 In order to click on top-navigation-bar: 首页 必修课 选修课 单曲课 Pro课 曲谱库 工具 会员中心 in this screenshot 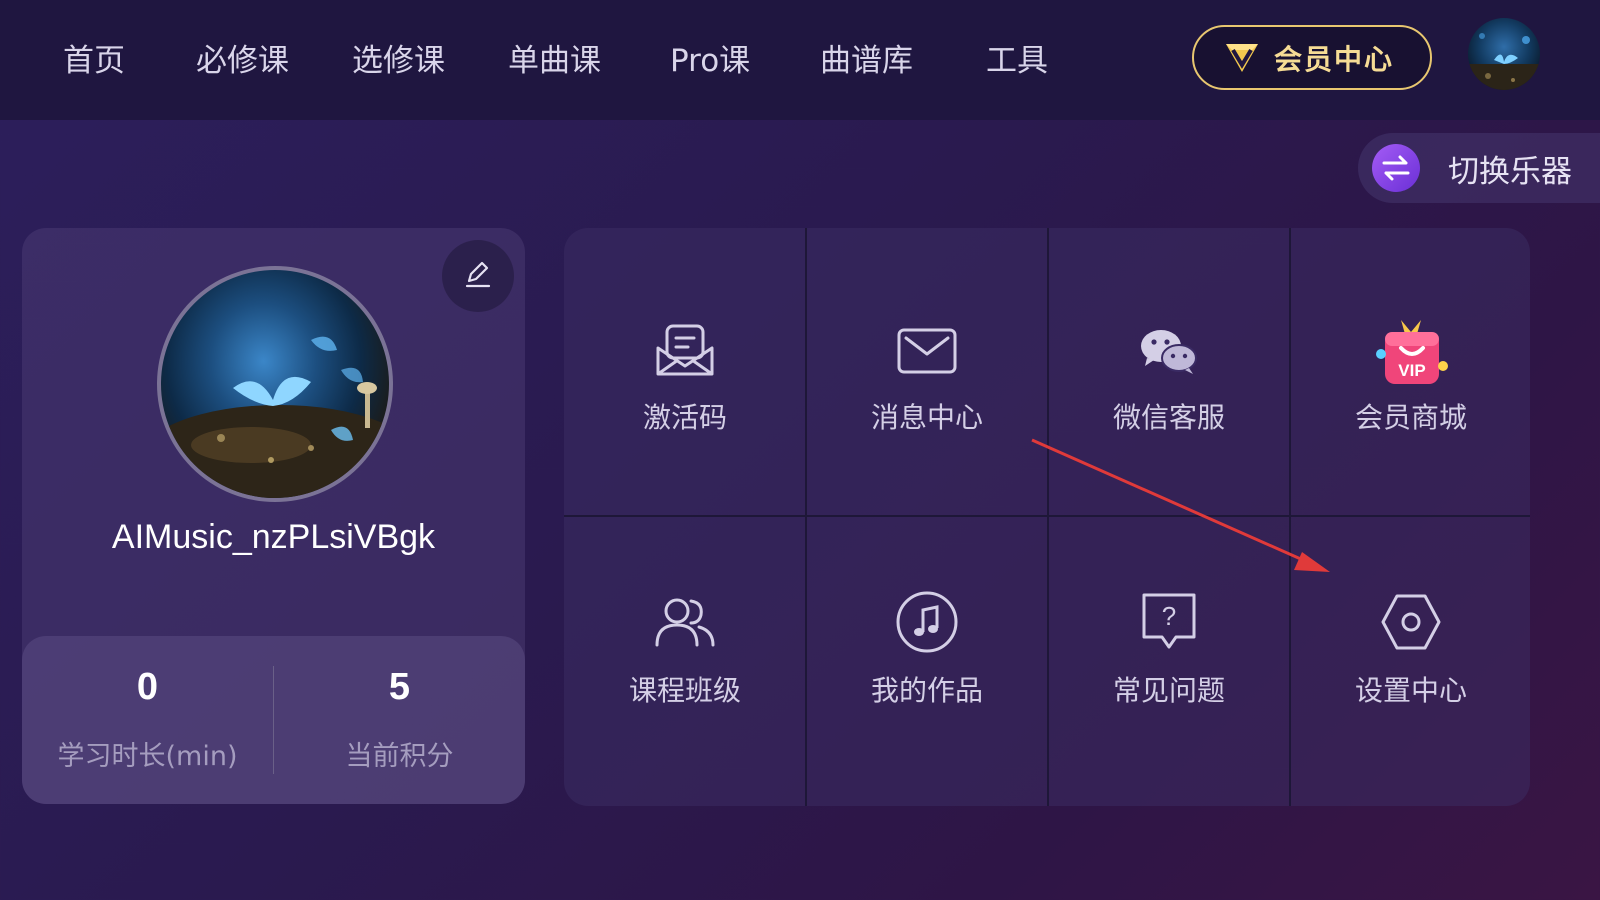, I will do `click(800, 60)`.